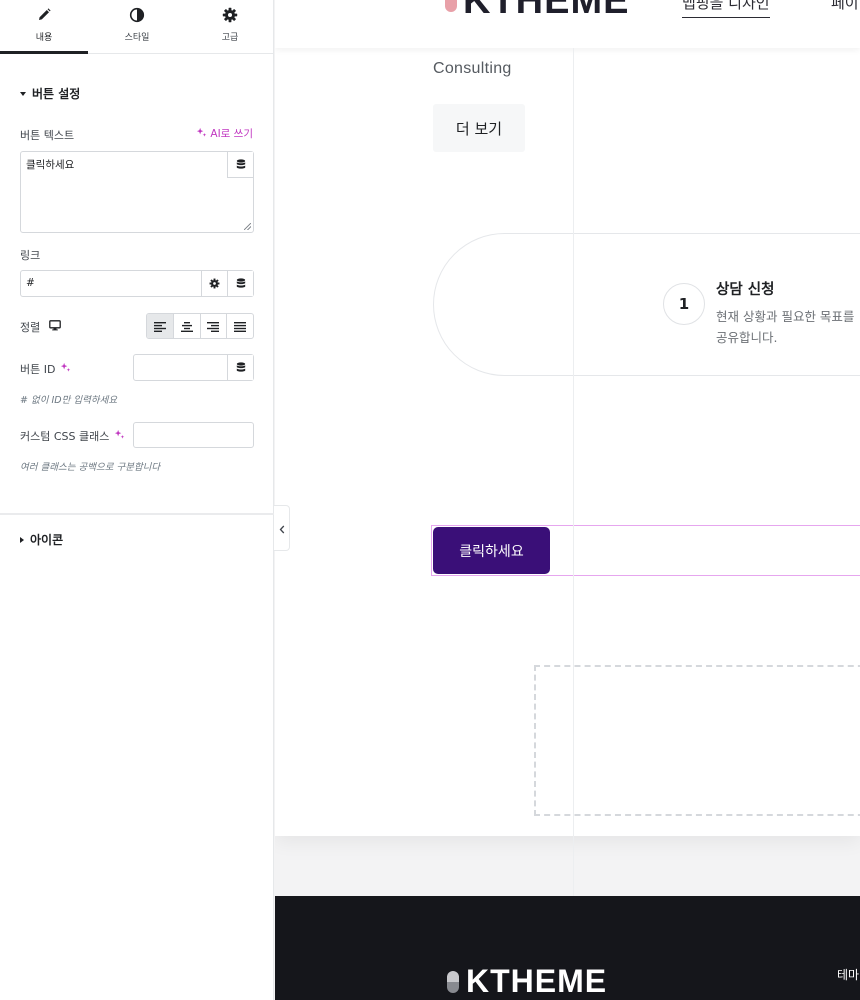 The width and height of the screenshot is (860, 1000). What do you see at coordinates (573, 472) in the screenshot?
I see `column-guide-line` at bounding box center [573, 472].